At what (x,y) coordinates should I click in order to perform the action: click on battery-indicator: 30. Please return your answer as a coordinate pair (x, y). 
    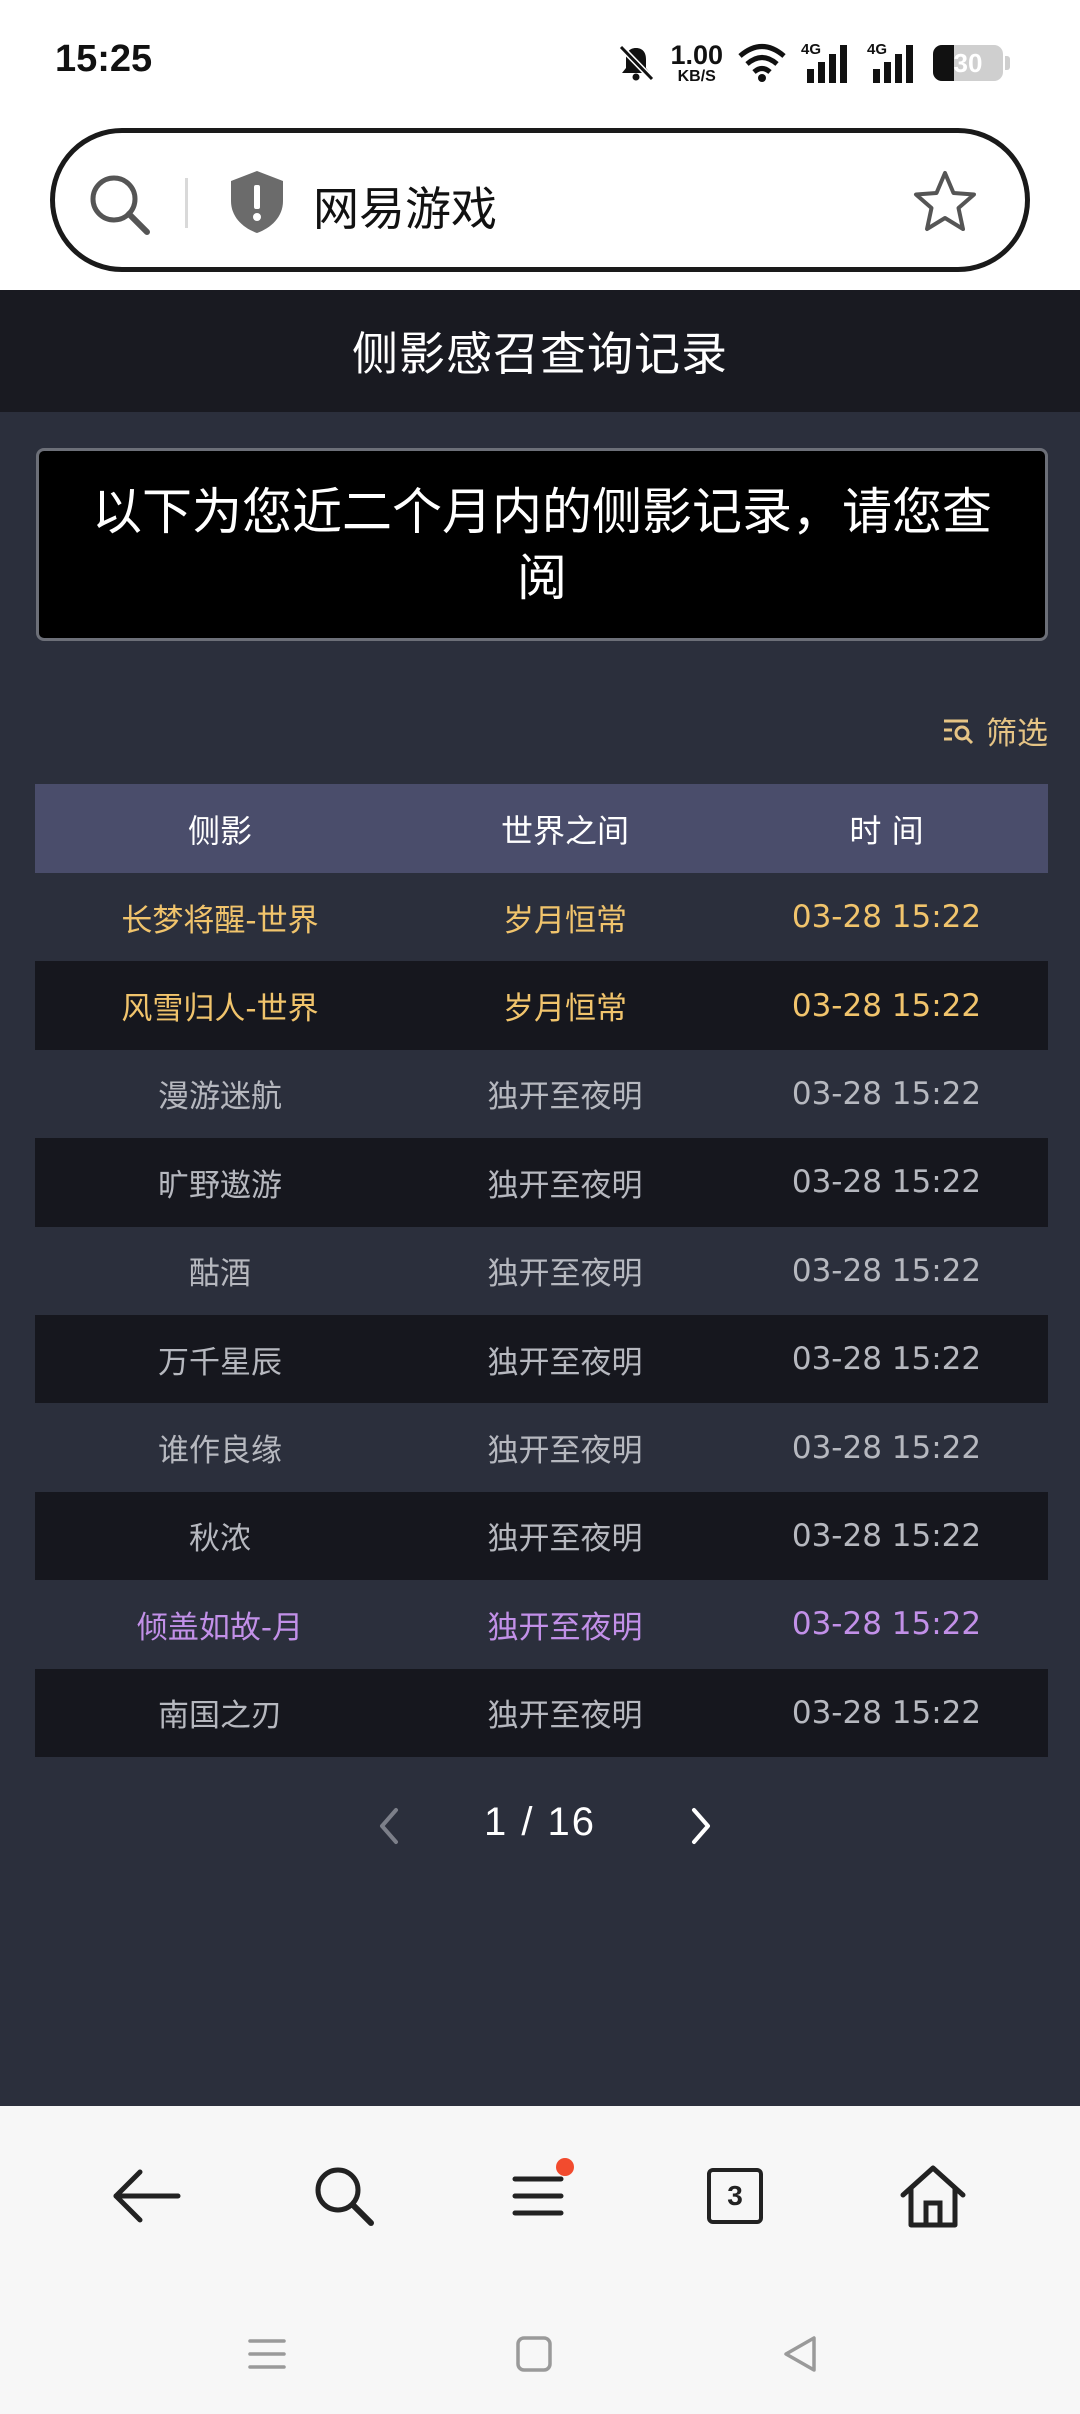
    Looking at the image, I should click on (968, 63).